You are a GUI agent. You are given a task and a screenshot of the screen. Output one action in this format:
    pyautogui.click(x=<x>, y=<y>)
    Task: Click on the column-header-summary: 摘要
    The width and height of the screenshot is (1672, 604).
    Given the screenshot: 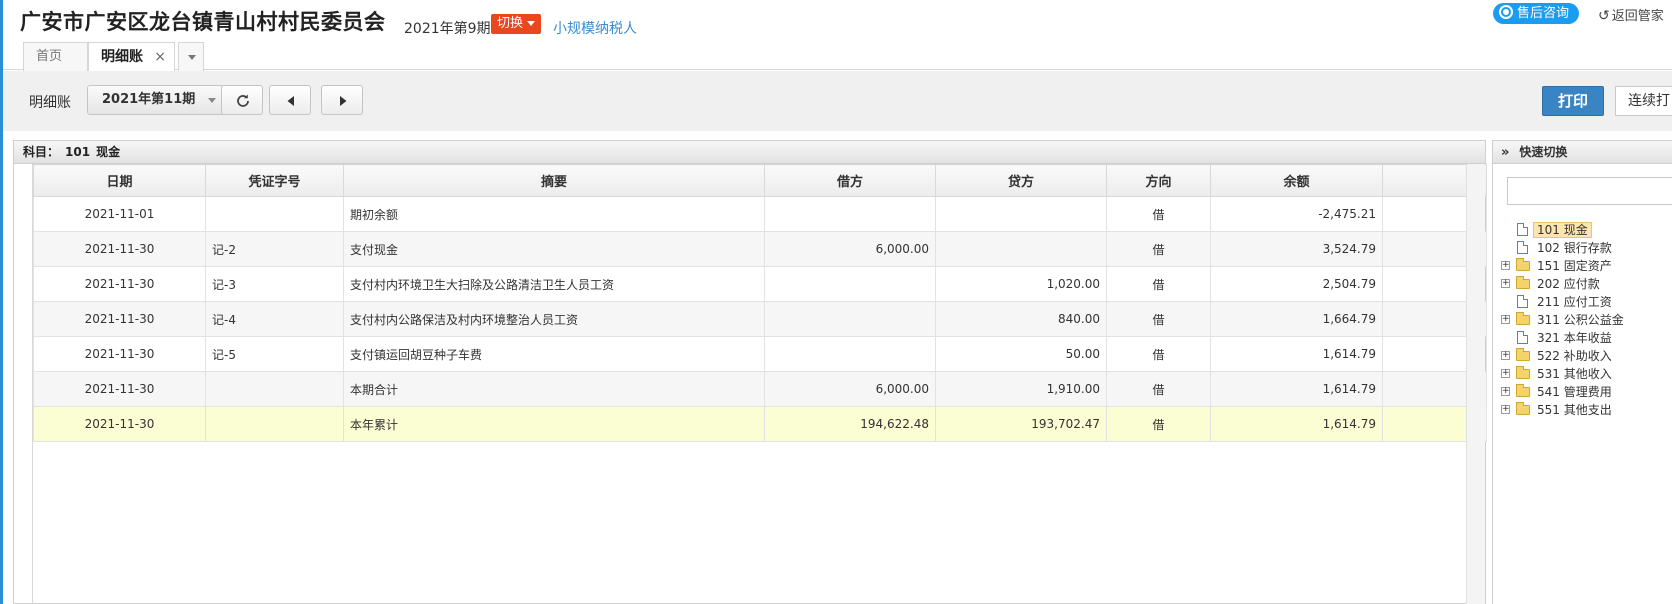 What is the action you would take?
    pyautogui.click(x=554, y=180)
    